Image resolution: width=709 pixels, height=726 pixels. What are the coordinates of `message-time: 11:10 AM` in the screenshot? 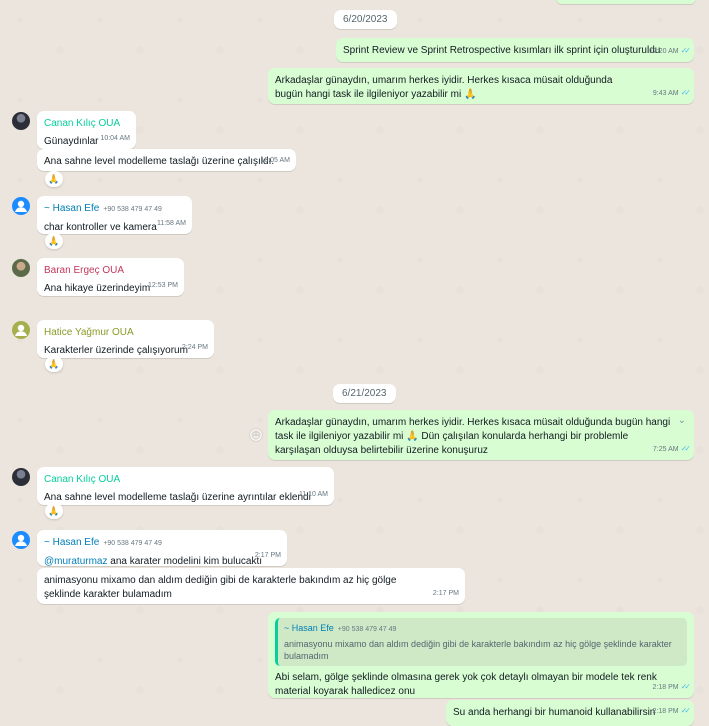 It's located at (313, 494).